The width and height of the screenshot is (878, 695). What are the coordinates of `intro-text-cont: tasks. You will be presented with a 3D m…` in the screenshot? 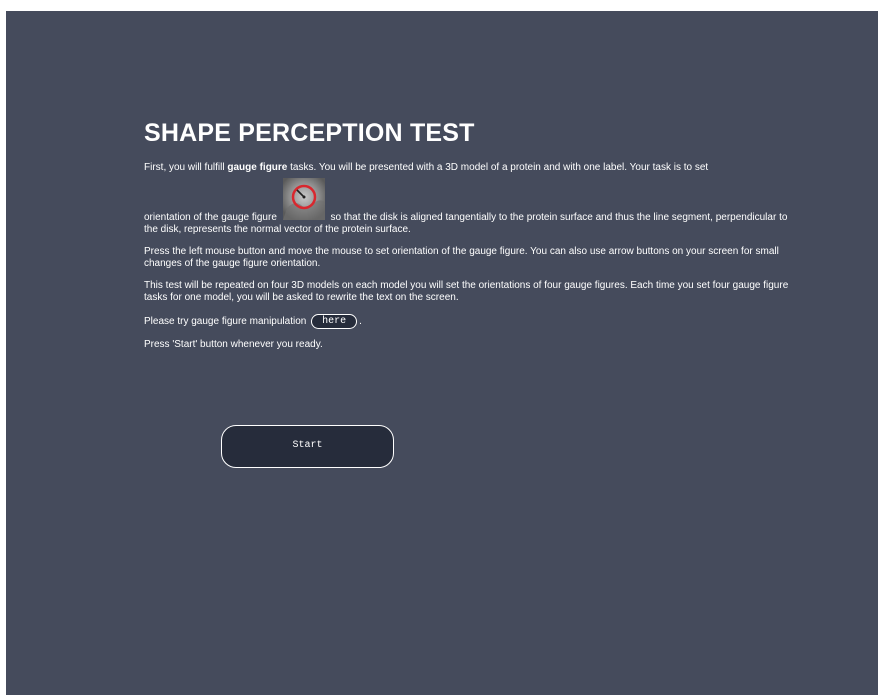 It's located at (498, 167).